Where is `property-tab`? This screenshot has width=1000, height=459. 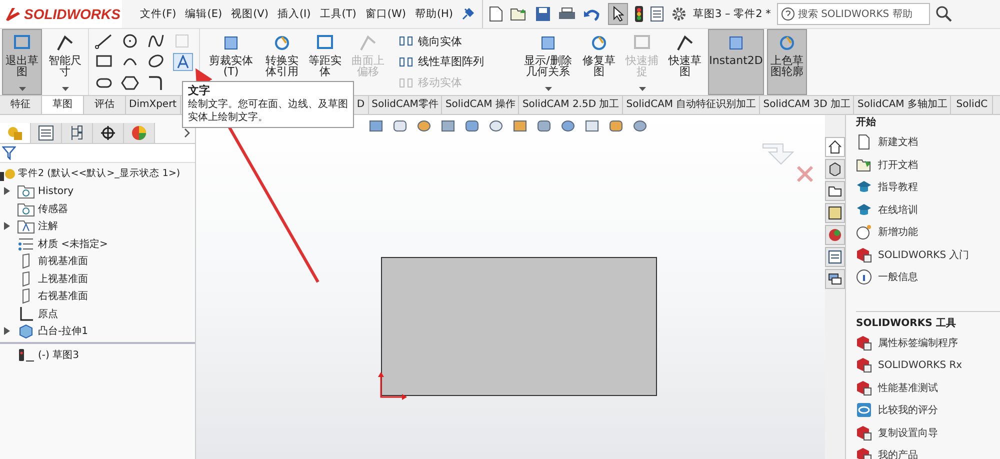 property-tab is located at coordinates (46, 133).